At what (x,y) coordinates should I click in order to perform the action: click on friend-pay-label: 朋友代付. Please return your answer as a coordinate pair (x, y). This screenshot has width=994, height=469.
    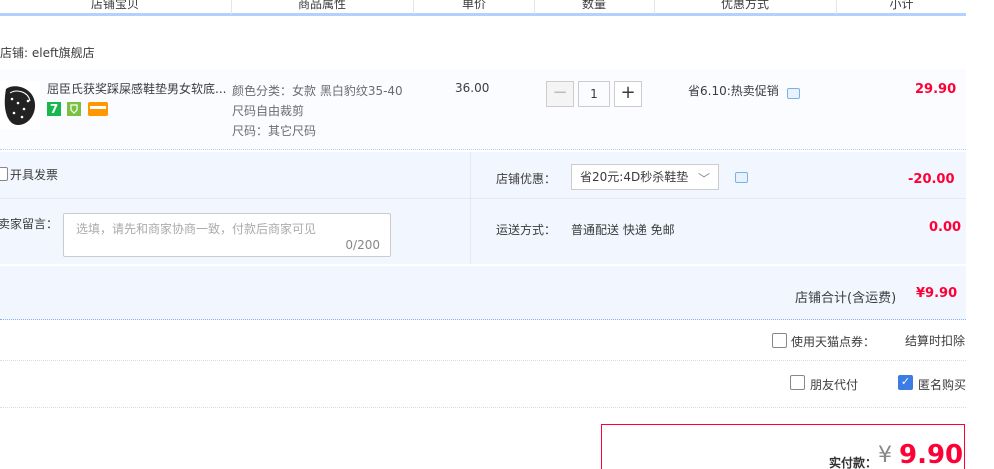
    Looking at the image, I should click on (834, 384).